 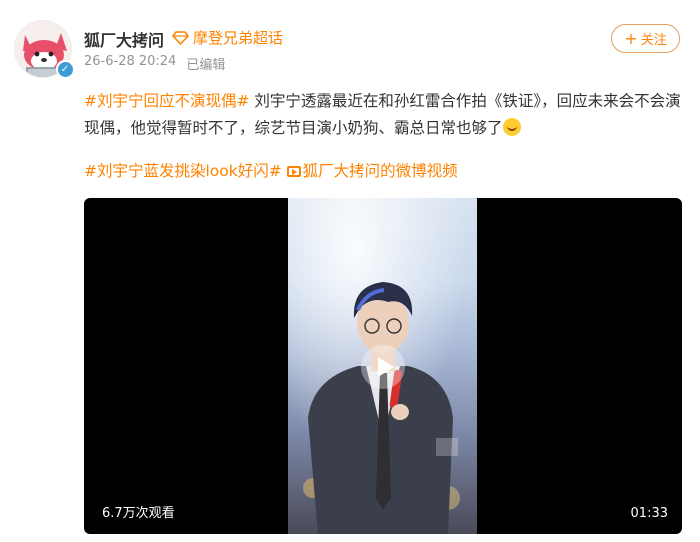 I want to click on hashtag-link: #刘宇宁蓝发挑染look好闪#, so click(x=183, y=171).